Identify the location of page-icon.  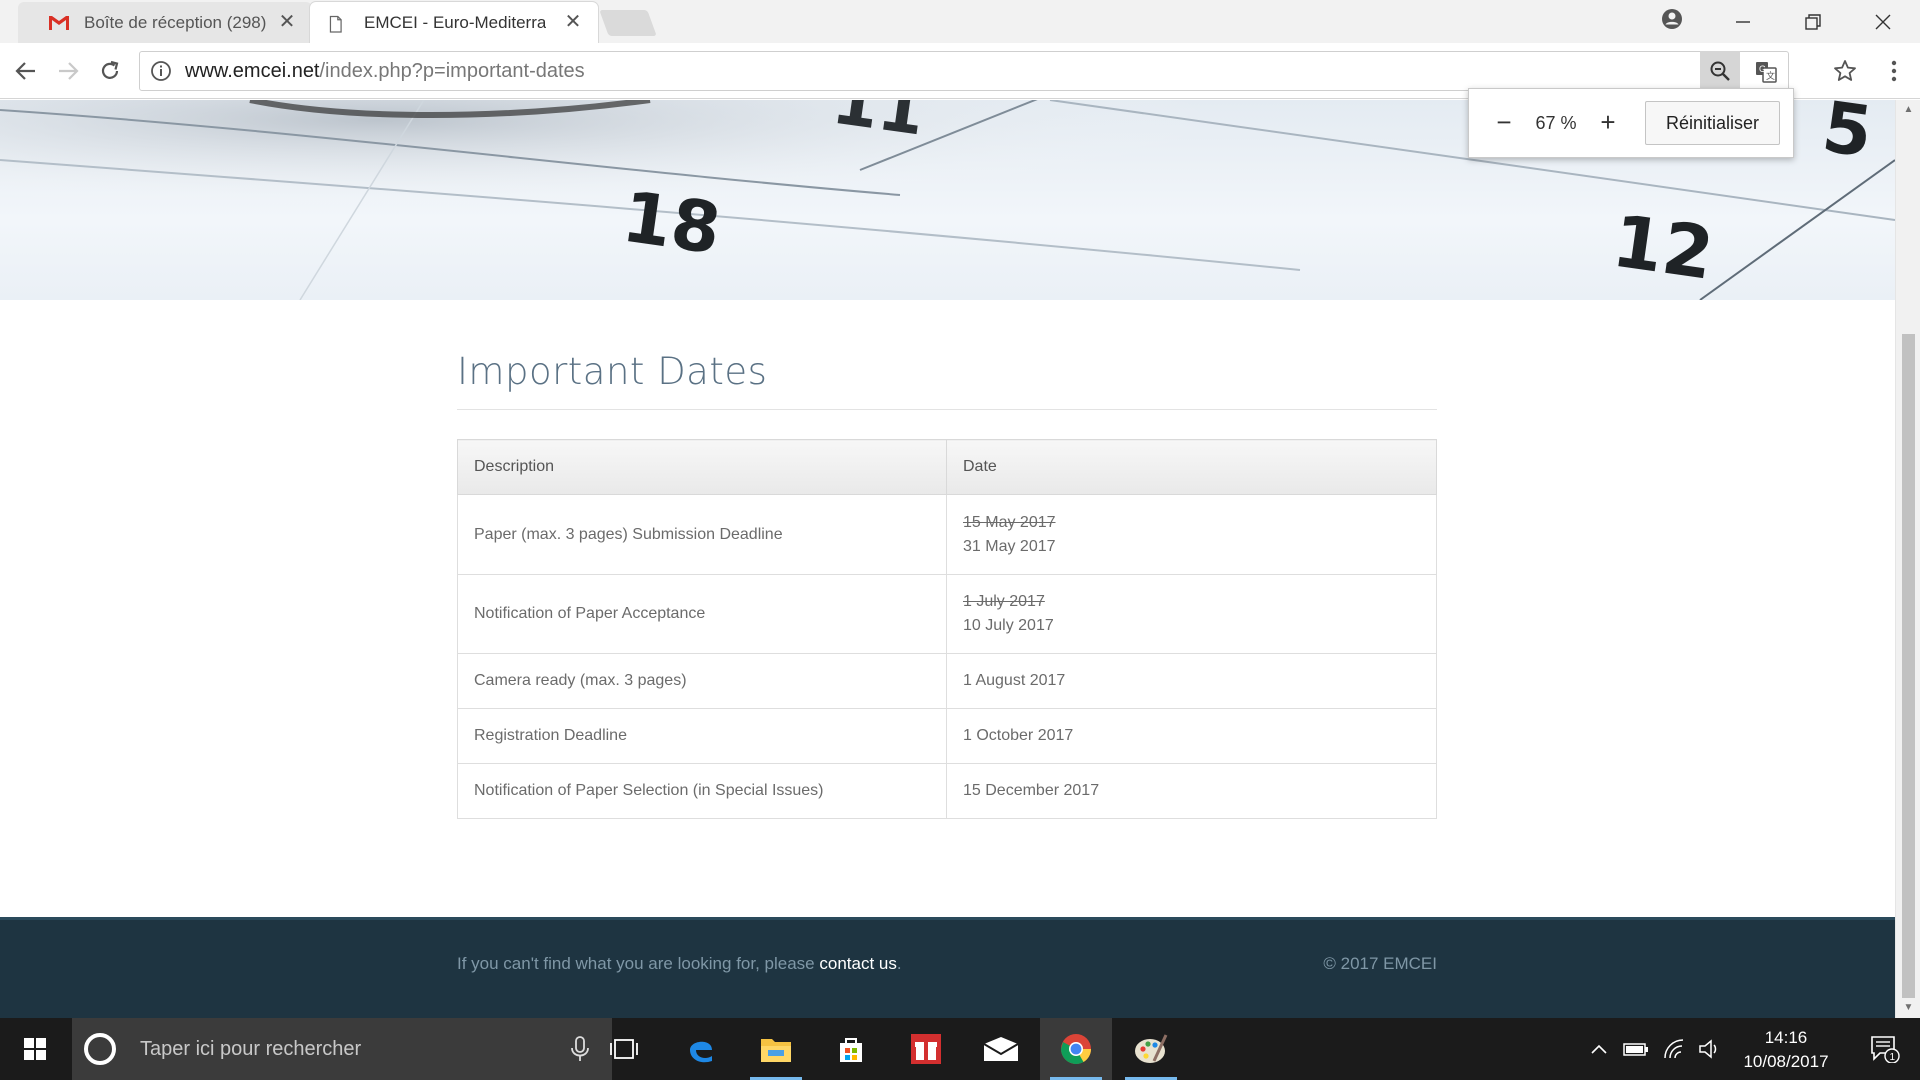
(335, 24).